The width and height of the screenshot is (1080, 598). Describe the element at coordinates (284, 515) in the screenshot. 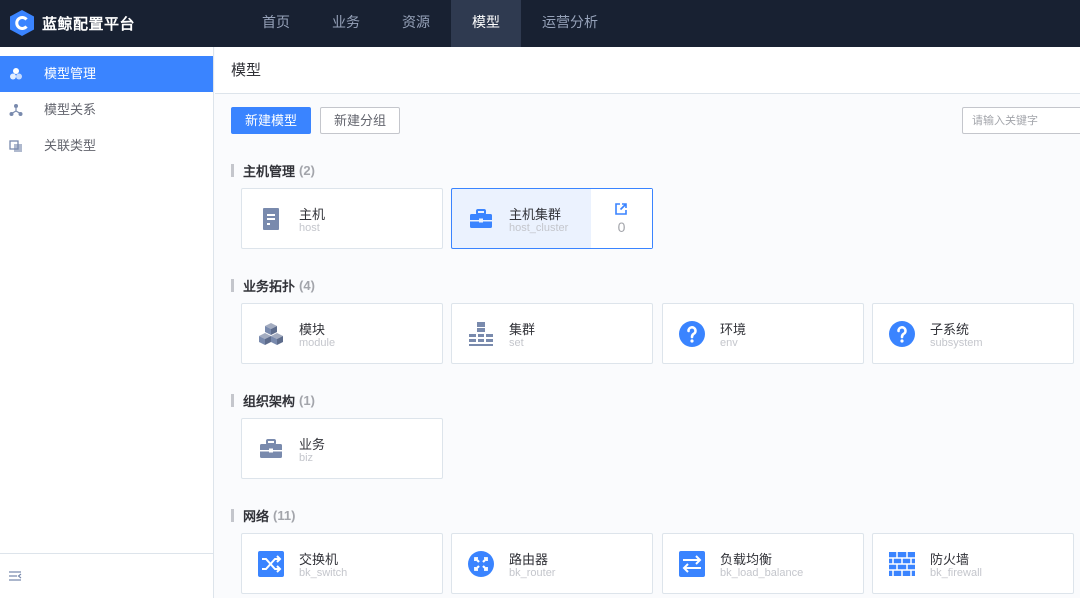

I see `group-count: (11)` at that location.